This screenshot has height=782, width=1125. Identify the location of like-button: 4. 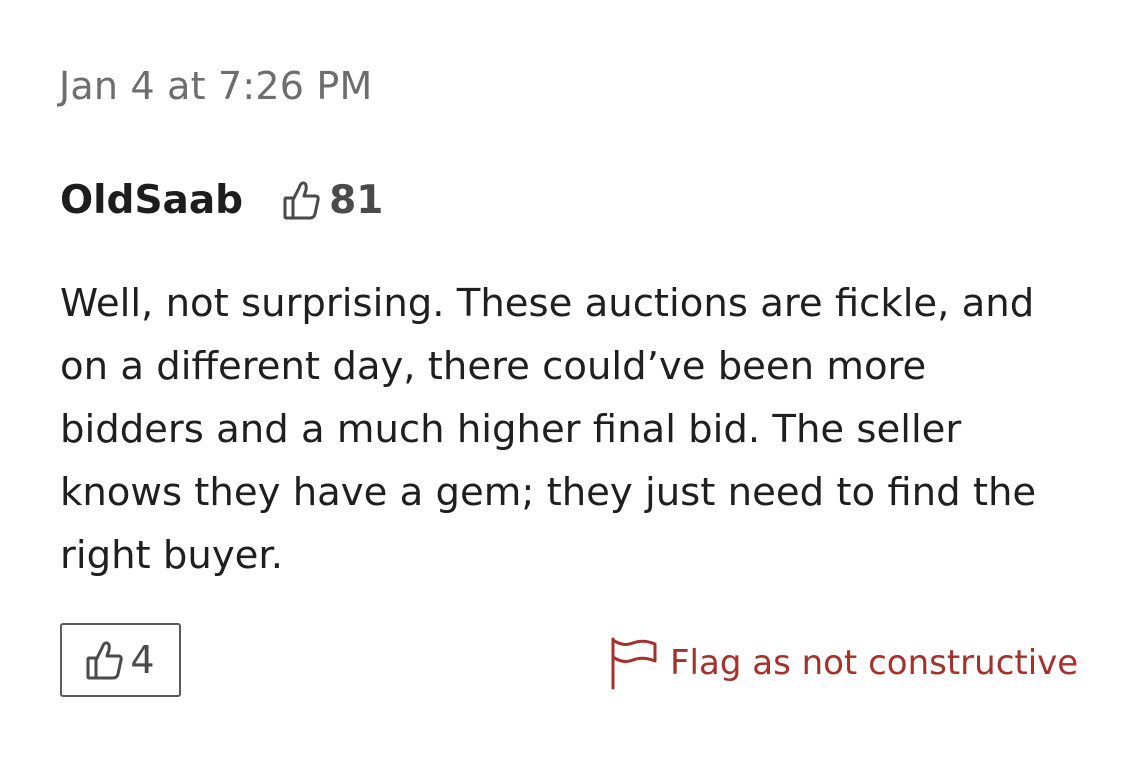
(120, 660).